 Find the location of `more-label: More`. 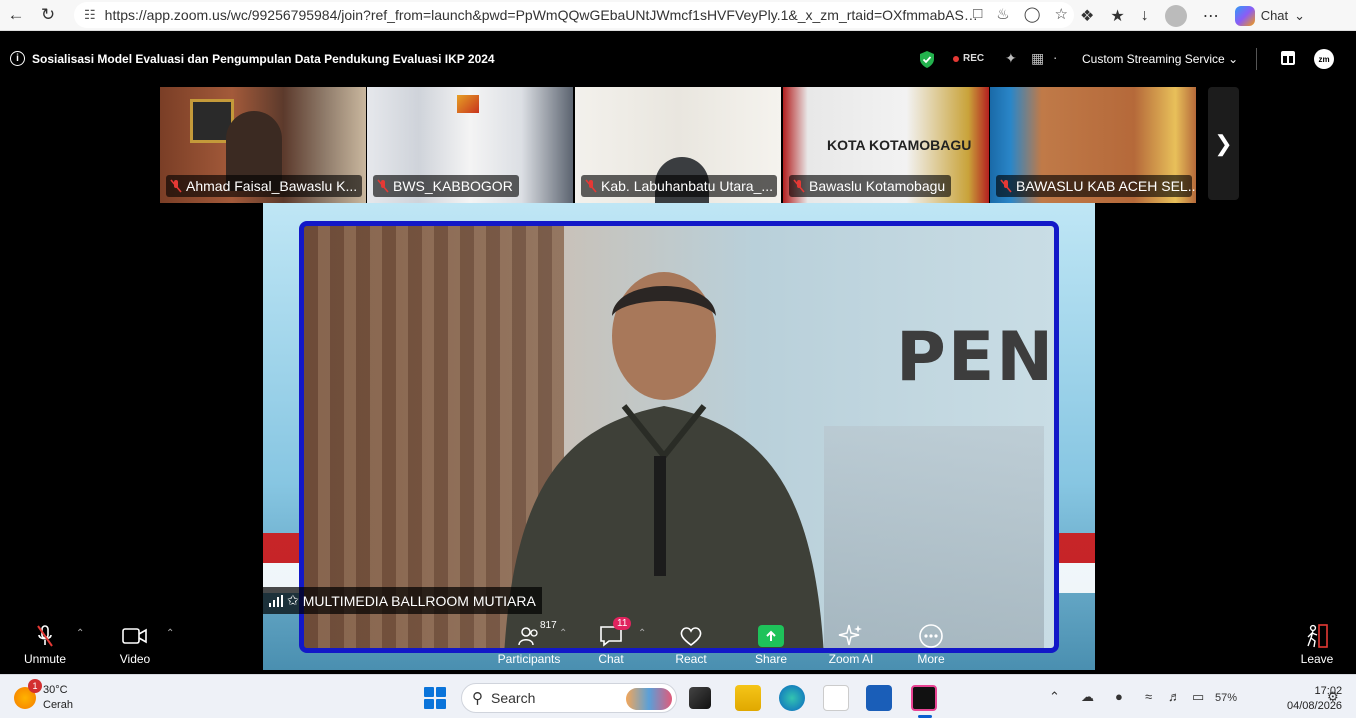

more-label: More is located at coordinates (931, 659).